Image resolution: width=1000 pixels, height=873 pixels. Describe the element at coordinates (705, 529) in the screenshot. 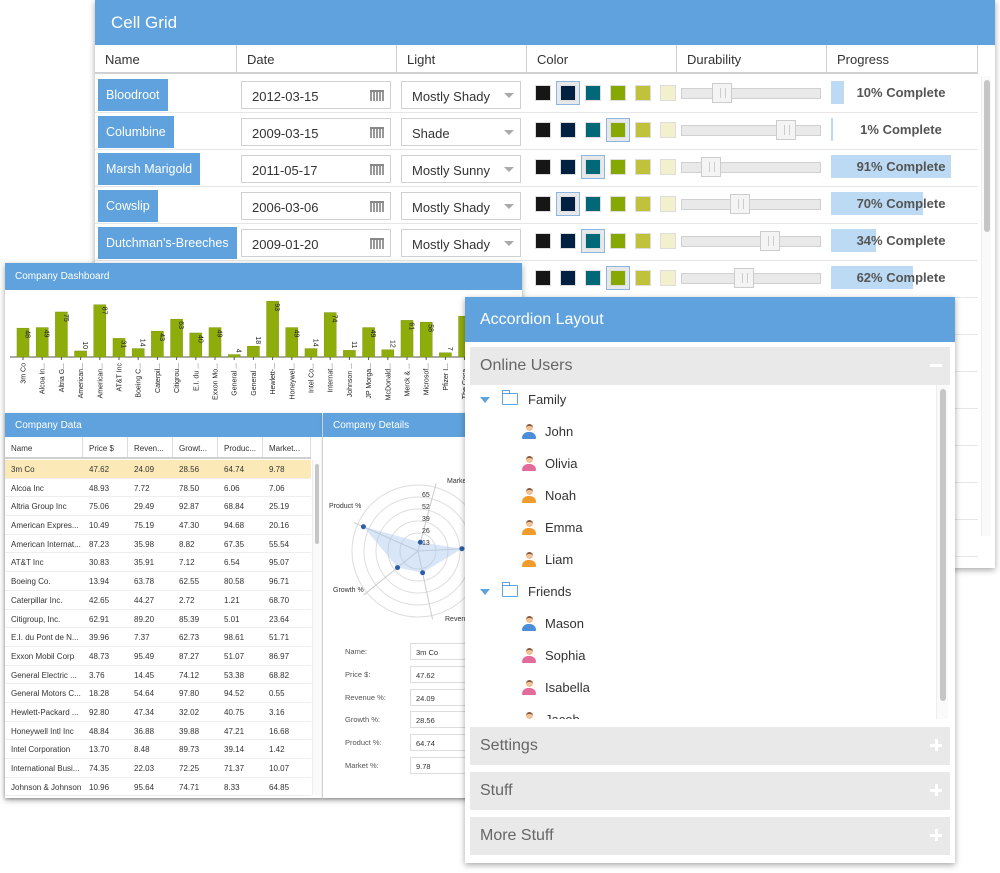

I see `tree-user: Emma` at that location.